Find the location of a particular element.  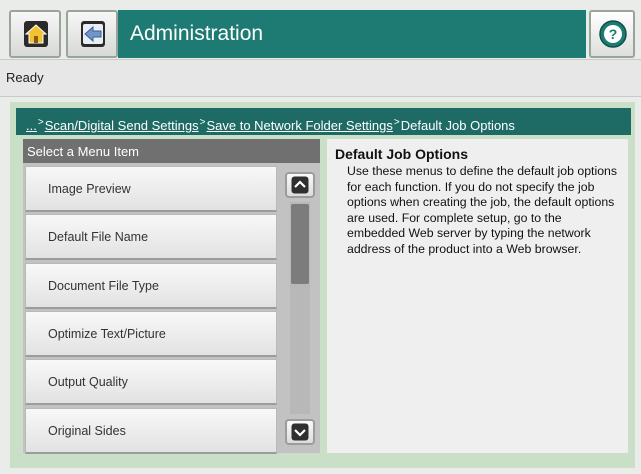

help-question-icon: ? is located at coordinates (613, 34).